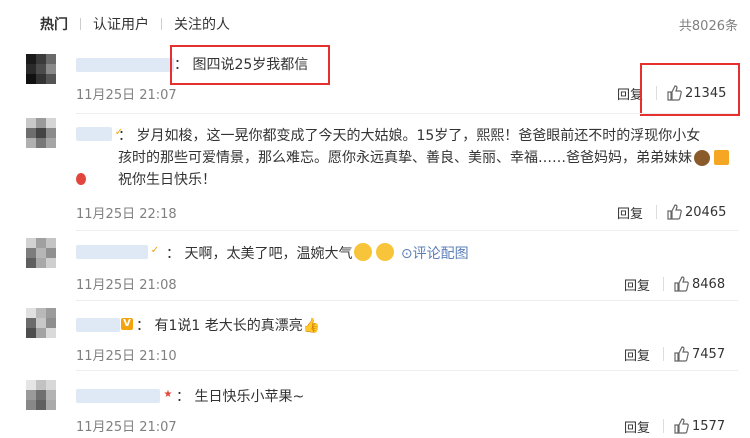 This screenshot has width=750, height=438. I want to click on comment-text: ： 有1说1 老大长的真漂亮👍, so click(228, 326).